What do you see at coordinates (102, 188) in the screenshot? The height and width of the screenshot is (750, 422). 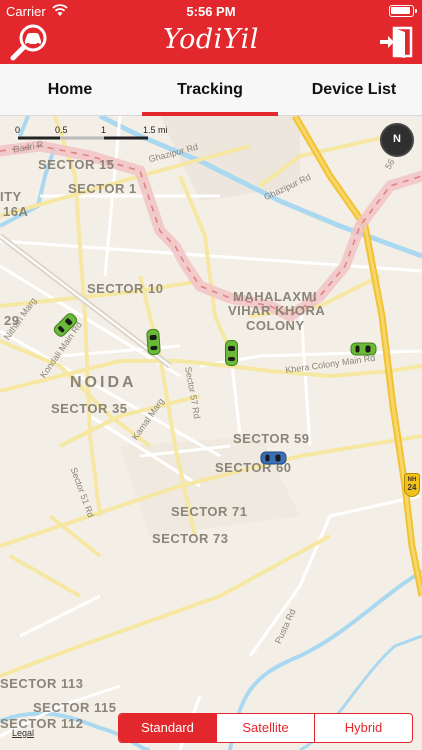 I see `area-label: SECTOR 1` at bounding box center [102, 188].